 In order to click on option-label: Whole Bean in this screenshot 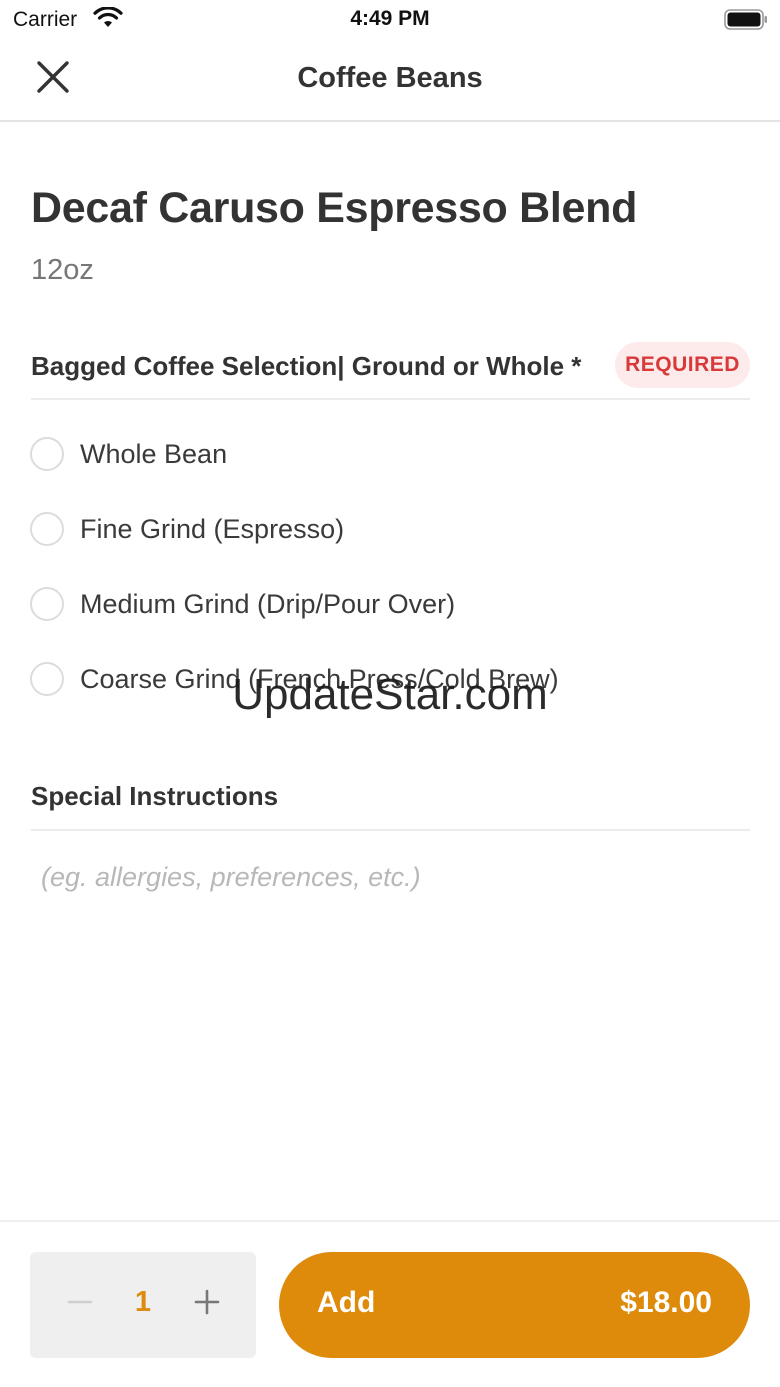, I will do `click(154, 453)`.